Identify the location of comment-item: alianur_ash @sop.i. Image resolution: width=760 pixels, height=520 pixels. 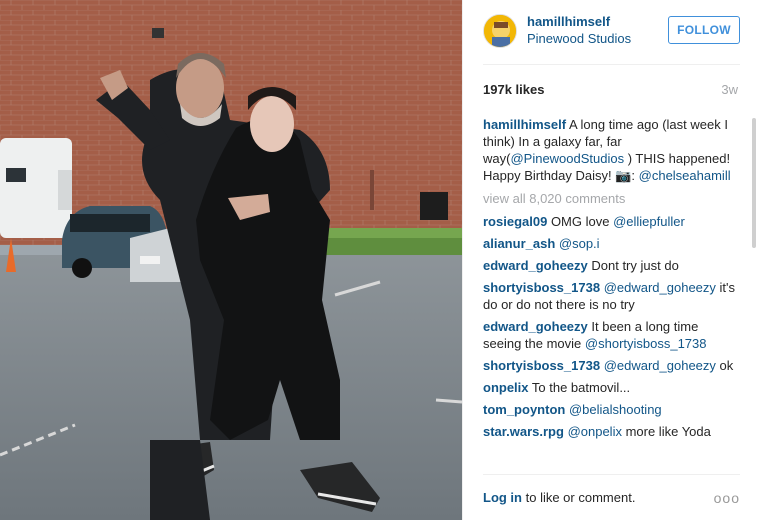
(611, 243).